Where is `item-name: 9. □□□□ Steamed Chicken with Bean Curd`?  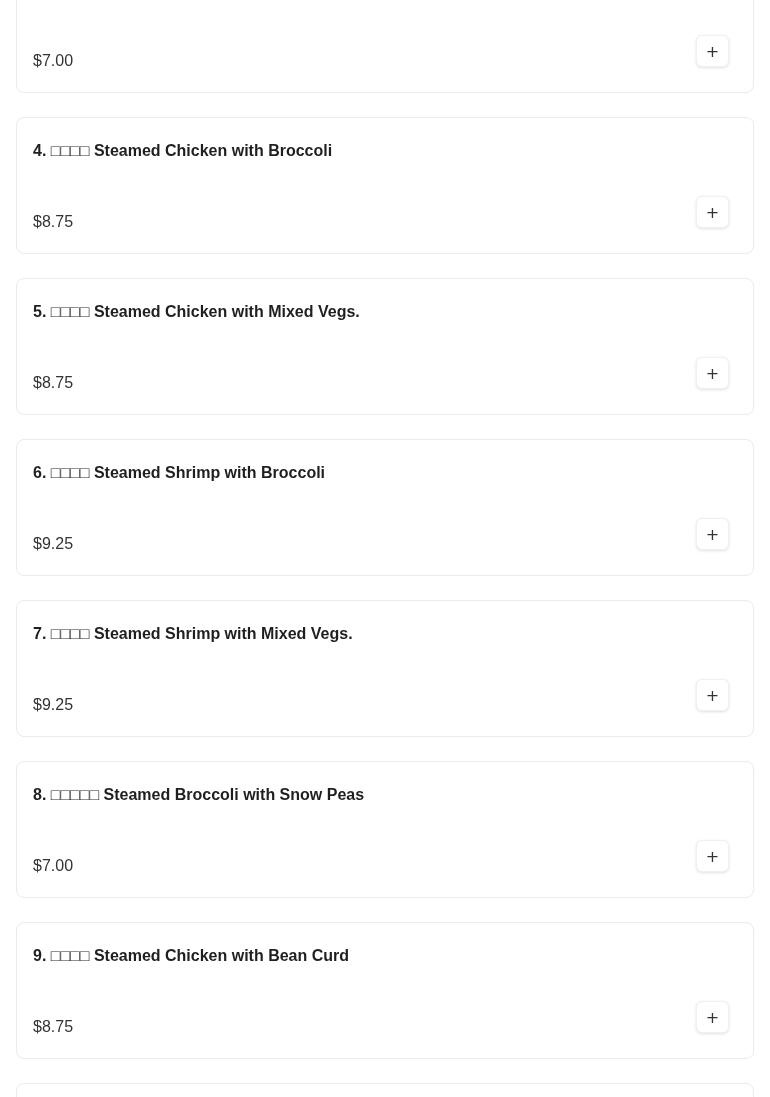 item-name: 9. □□□□ Steamed Chicken with Bean Curd is located at coordinates (192, 955).